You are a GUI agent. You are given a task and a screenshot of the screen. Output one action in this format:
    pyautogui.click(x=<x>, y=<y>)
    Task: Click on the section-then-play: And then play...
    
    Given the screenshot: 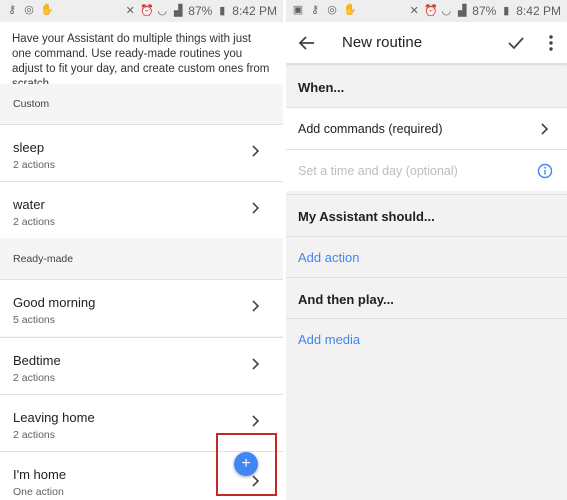 What is the action you would take?
    pyautogui.click(x=426, y=297)
    